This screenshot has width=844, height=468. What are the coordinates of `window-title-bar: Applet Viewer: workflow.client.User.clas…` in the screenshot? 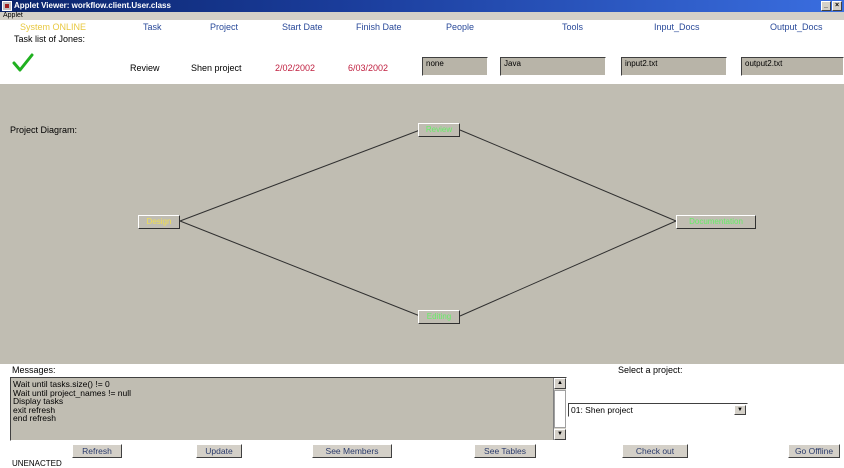 It's located at (422, 6).